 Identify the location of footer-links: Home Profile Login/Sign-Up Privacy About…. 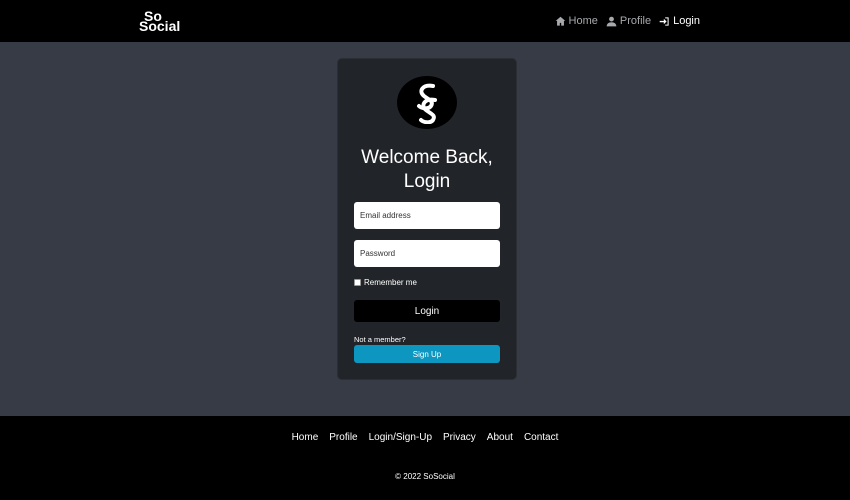
(425, 437).